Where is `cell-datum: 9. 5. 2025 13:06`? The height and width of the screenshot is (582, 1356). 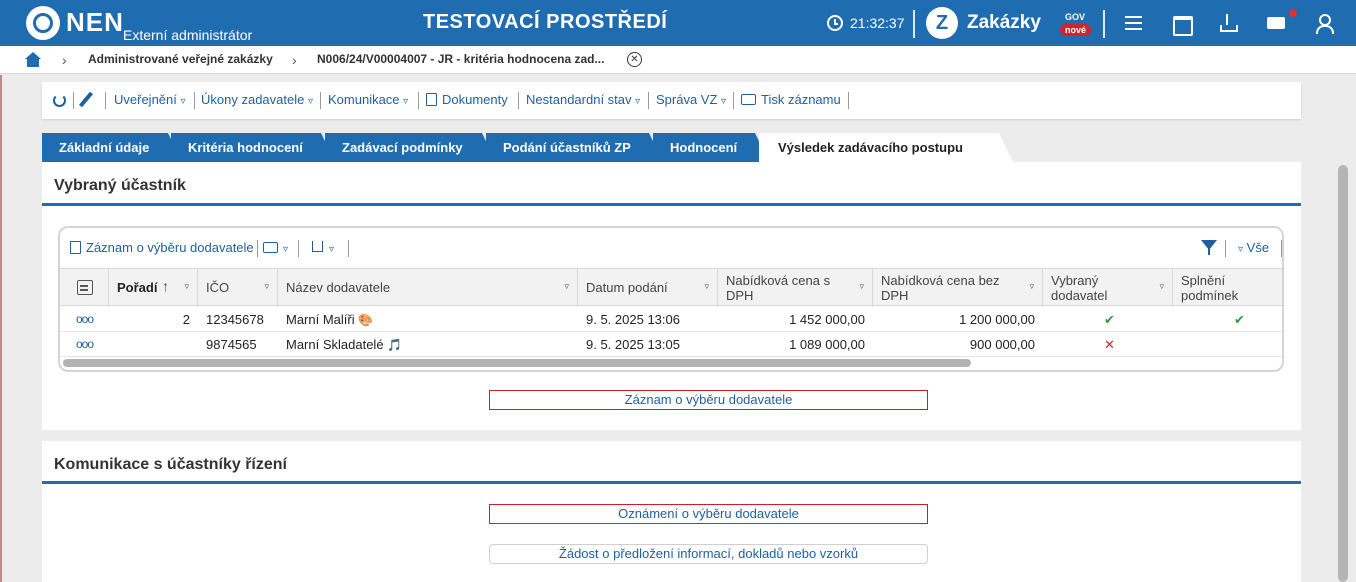
cell-datum: 9. 5. 2025 13:06 is located at coordinates (633, 319).